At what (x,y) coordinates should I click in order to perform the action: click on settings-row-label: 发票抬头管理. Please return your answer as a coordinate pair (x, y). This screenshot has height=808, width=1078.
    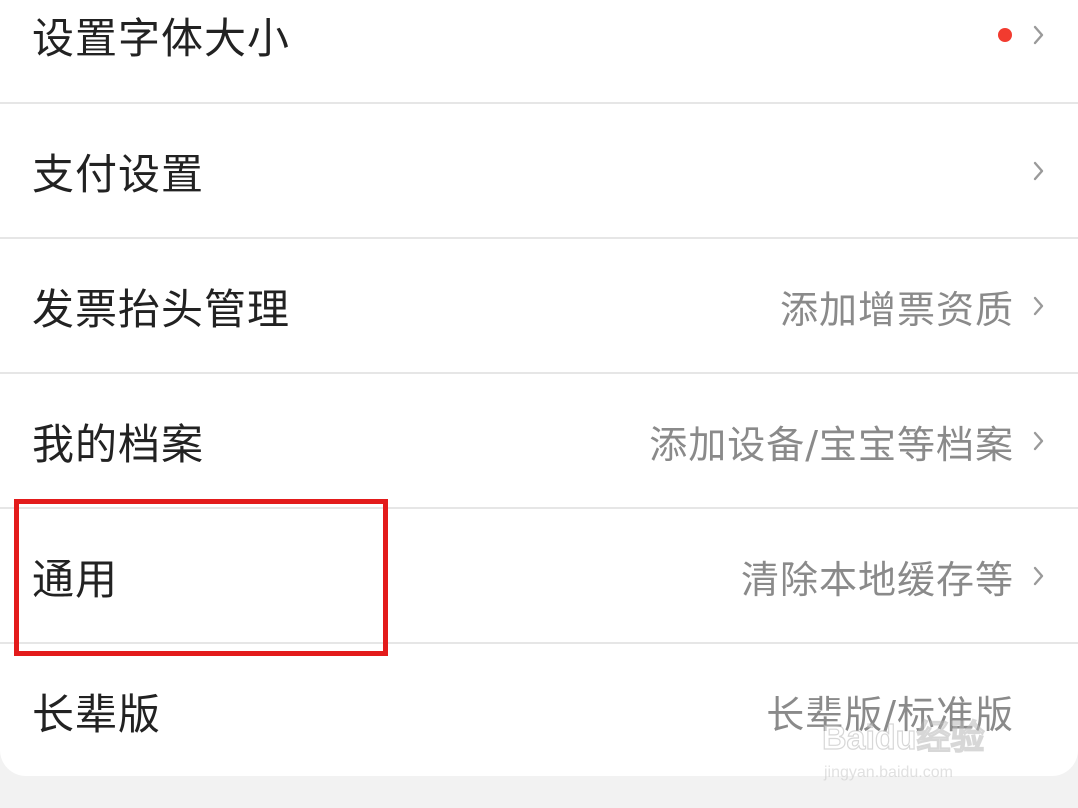
    Looking at the image, I should click on (161, 309).